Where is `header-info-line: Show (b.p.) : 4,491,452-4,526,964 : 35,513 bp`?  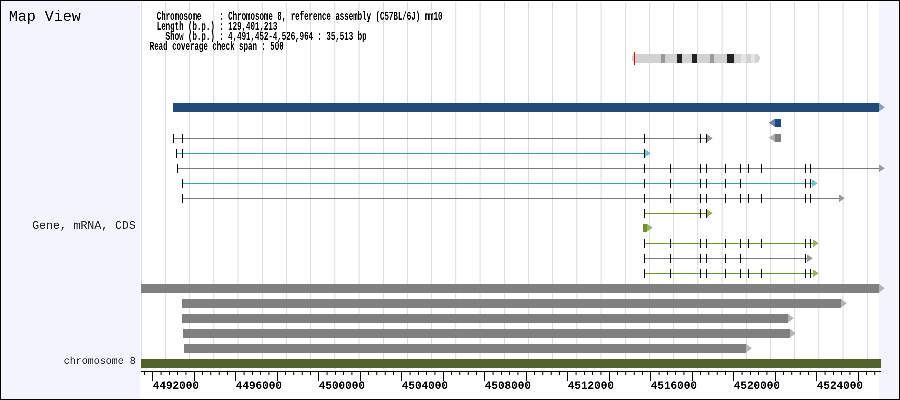
header-info-line: Show (b.p.) : 4,491,452-4,526,964 : 35,513 bp is located at coordinates (267, 37).